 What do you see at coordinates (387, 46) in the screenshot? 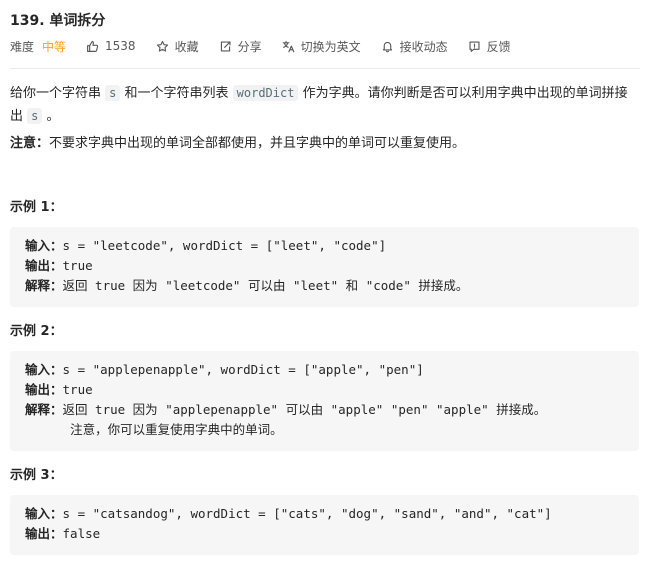
I see `bell-icon` at bounding box center [387, 46].